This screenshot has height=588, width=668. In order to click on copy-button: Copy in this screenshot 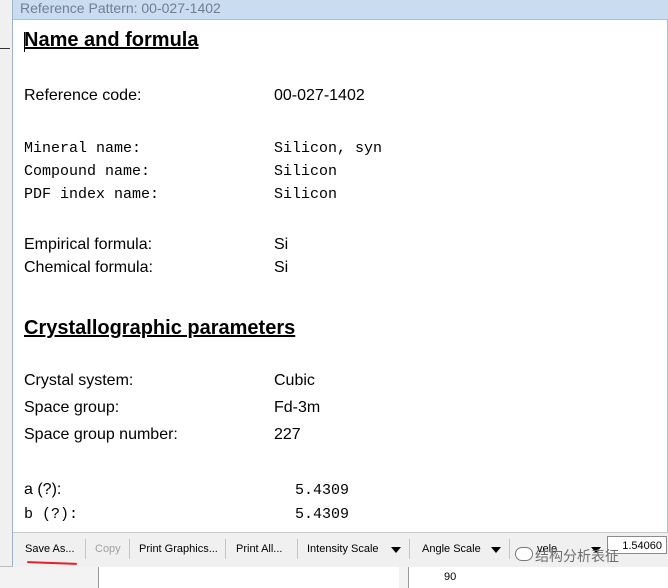, I will do `click(108, 549)`.